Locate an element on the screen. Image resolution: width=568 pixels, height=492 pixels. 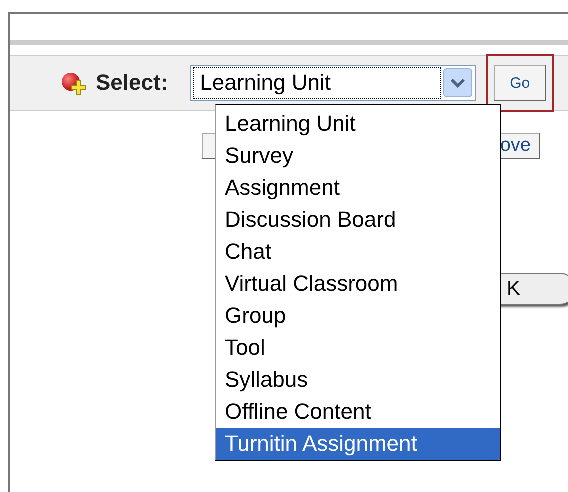
type-select: Learning Unit is located at coordinates (333, 83).